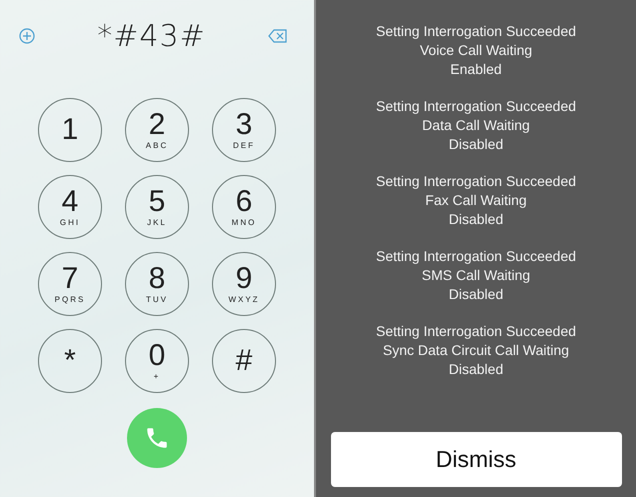 Image resolution: width=636 pixels, height=497 pixels. What do you see at coordinates (151, 36) in the screenshot?
I see `dialed-number: *#43#` at bounding box center [151, 36].